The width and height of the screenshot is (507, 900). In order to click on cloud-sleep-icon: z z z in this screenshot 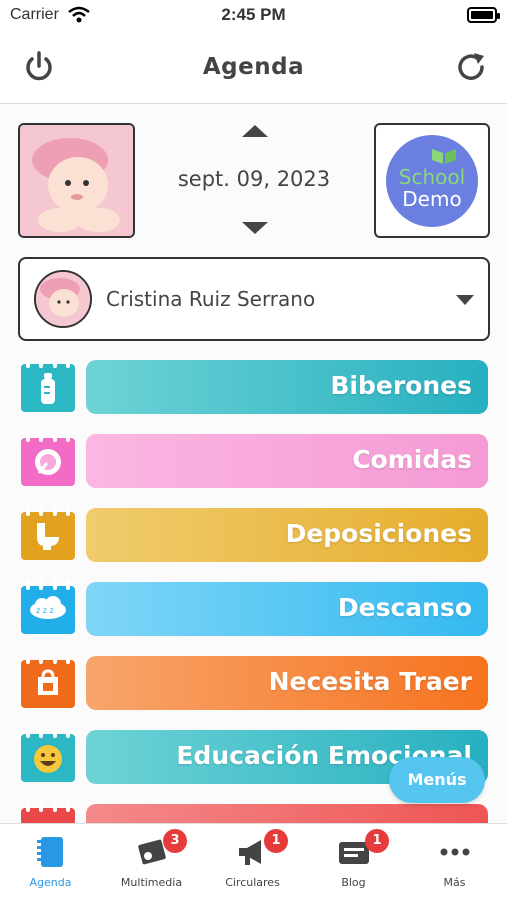, I will do `click(48, 607)`.